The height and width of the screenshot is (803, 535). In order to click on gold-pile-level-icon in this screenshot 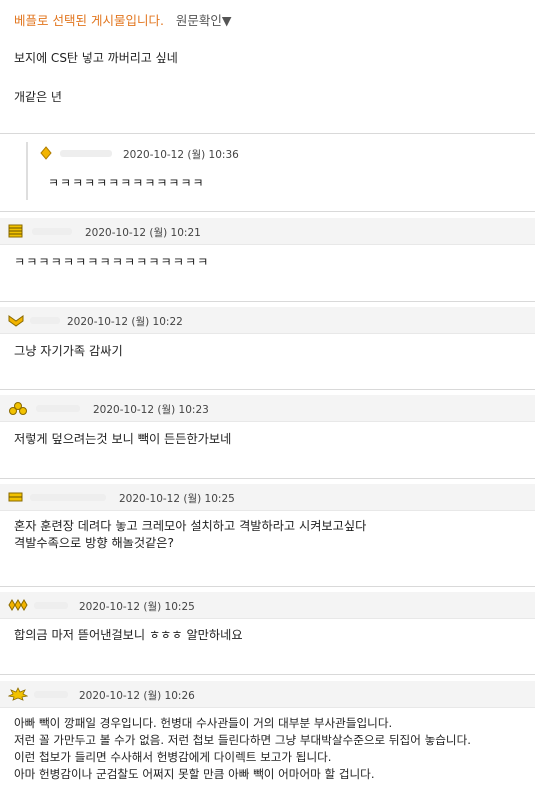, I will do `click(18, 408)`.